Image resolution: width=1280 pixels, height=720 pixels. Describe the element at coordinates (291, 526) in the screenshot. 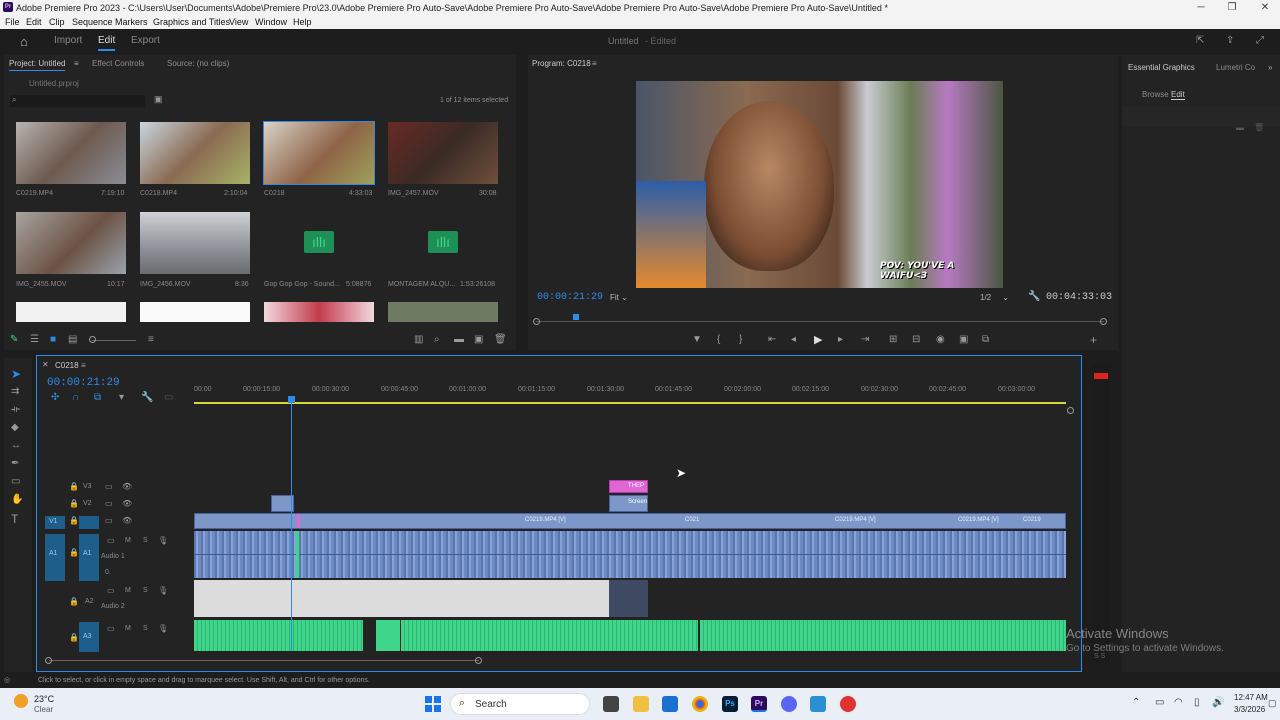

I see `playhead-line` at that location.